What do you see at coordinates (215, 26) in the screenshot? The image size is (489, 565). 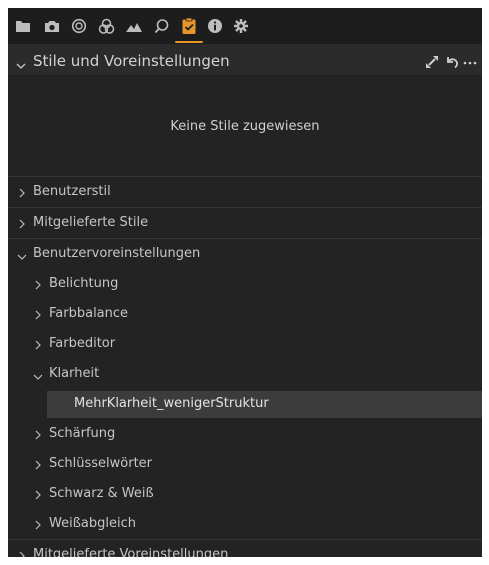 I see `info-icon` at bounding box center [215, 26].